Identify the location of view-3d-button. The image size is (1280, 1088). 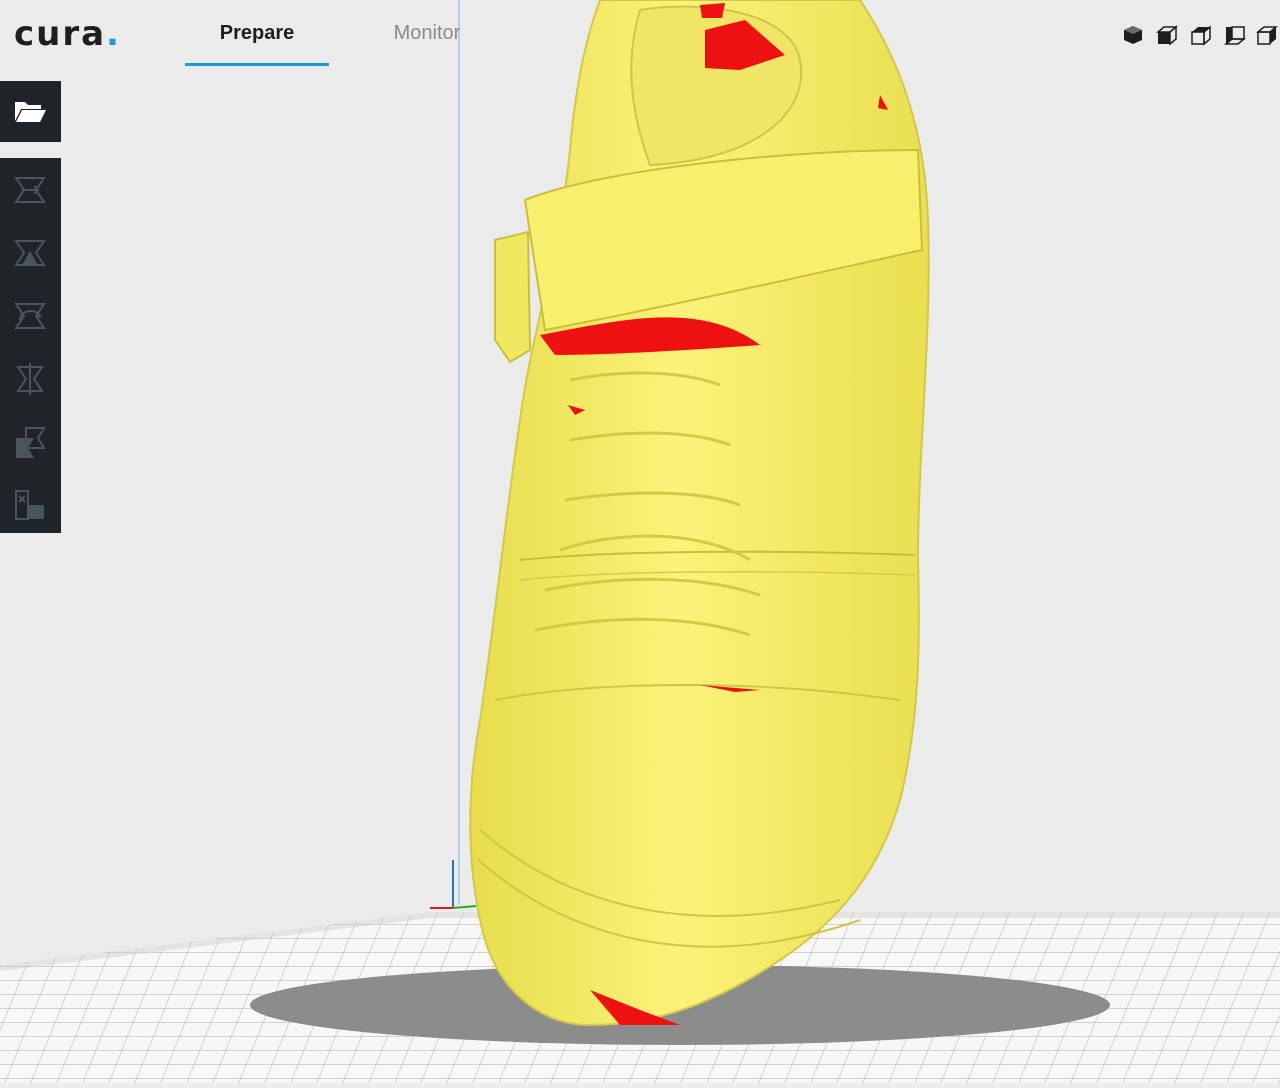
(1133, 35).